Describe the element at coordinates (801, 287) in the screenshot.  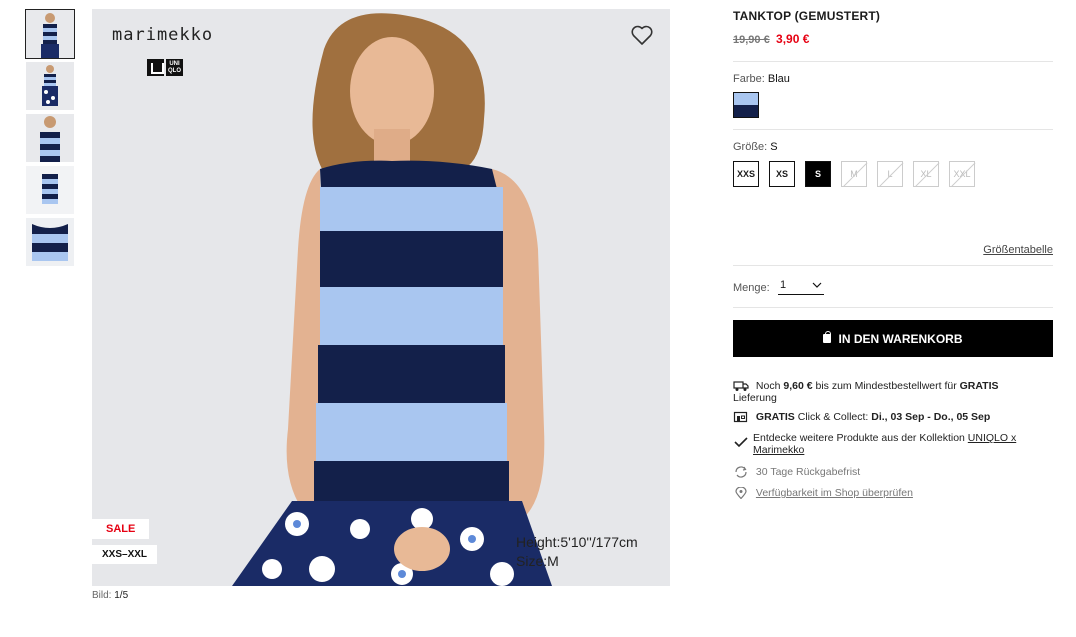
I see `quantity-select: 1` at that location.